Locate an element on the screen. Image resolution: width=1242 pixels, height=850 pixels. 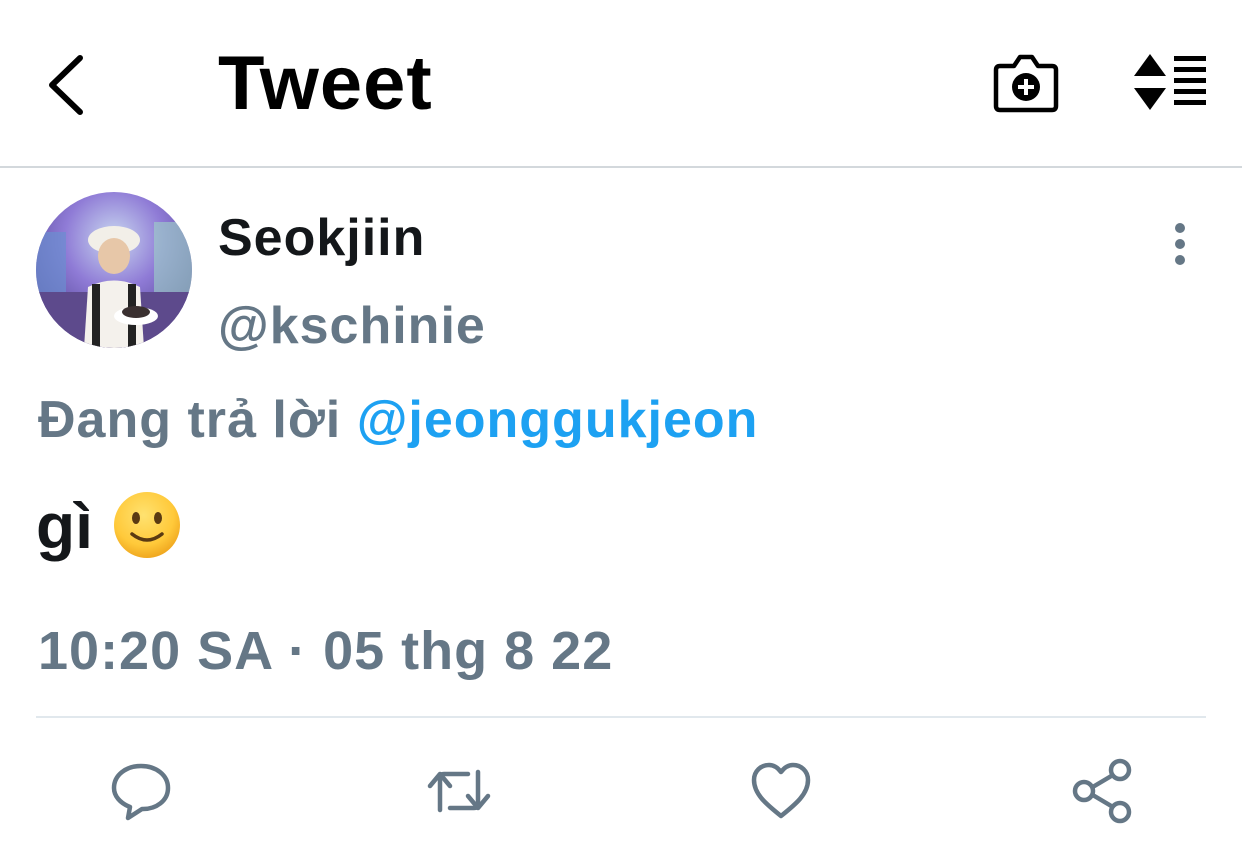
heart-icon is located at coordinates (781, 790).